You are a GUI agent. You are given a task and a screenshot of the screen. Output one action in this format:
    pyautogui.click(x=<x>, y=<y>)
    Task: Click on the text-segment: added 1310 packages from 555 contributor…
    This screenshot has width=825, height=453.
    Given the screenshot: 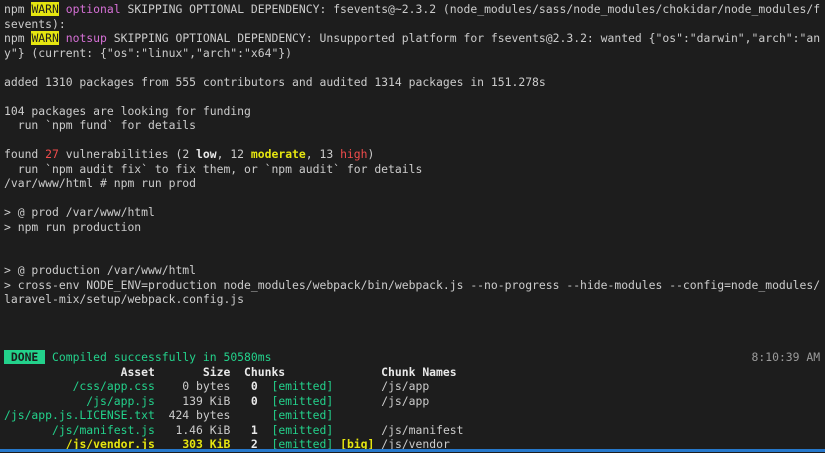 What is the action you would take?
    pyautogui.click(x=275, y=81)
    